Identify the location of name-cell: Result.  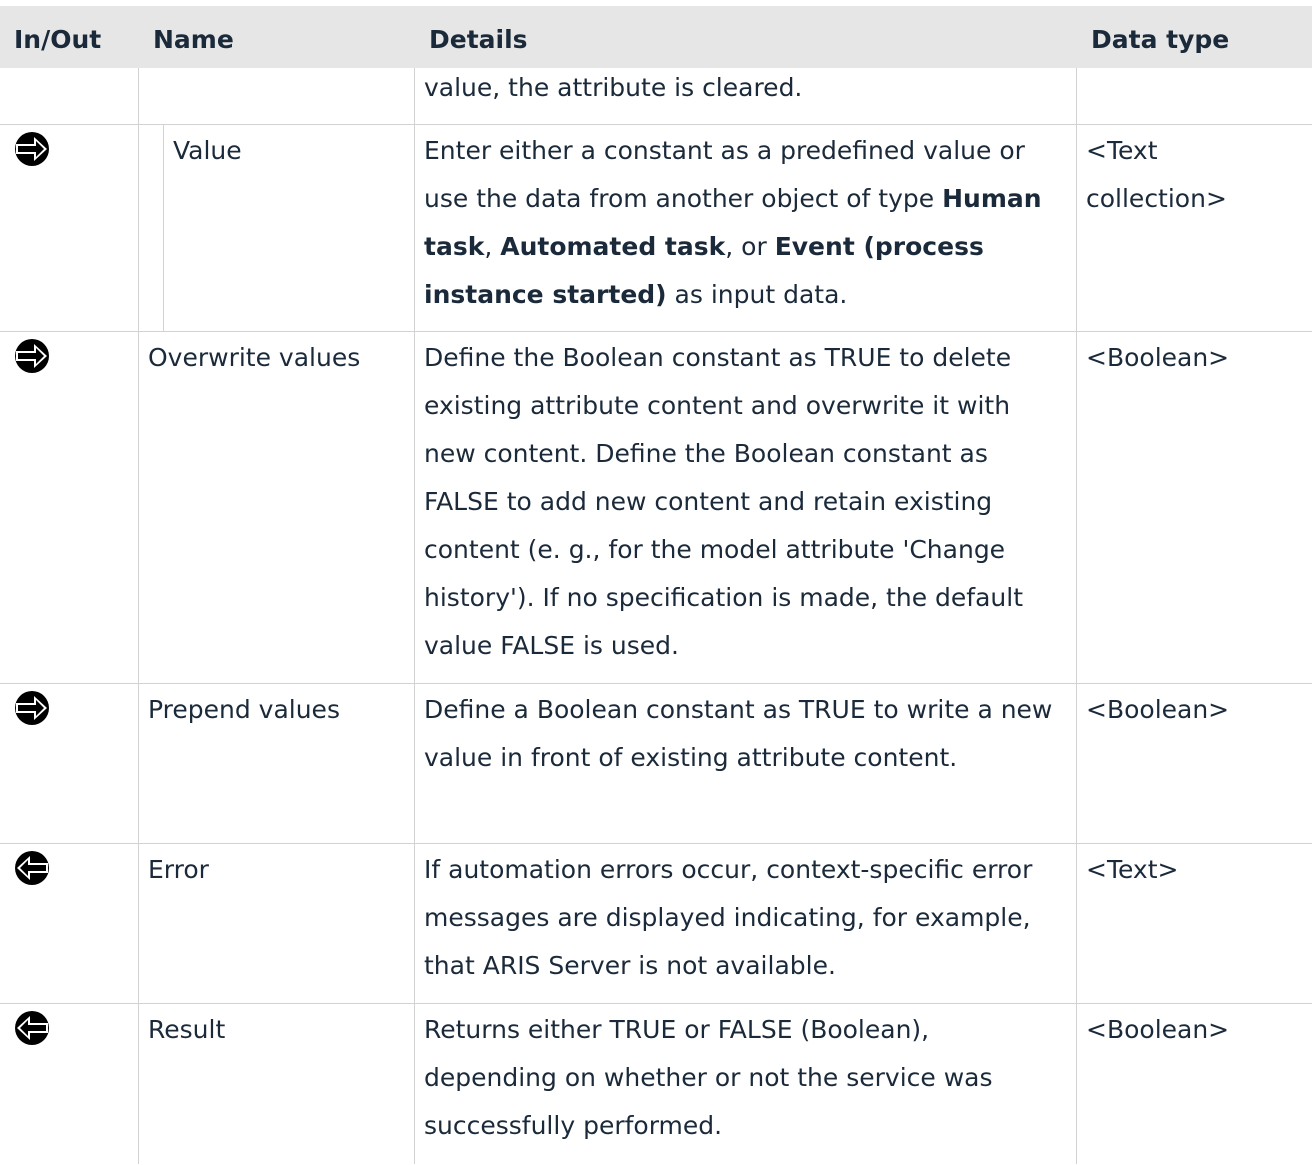
(187, 1029).